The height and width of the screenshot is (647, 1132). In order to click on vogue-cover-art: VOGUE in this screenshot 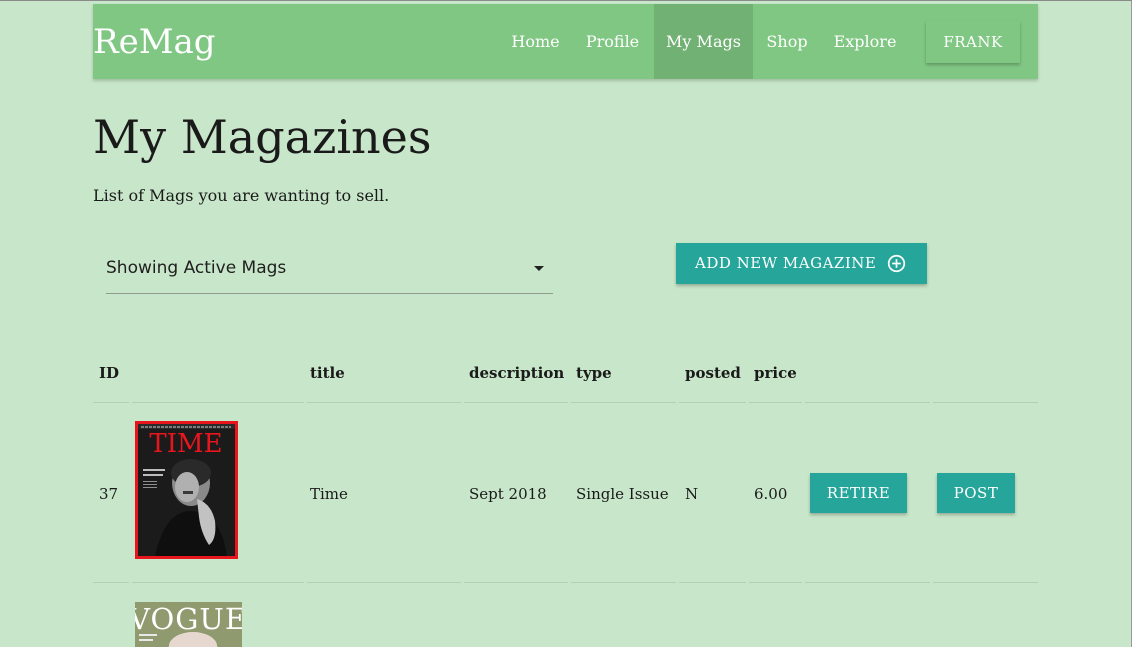, I will do `click(188, 624)`.